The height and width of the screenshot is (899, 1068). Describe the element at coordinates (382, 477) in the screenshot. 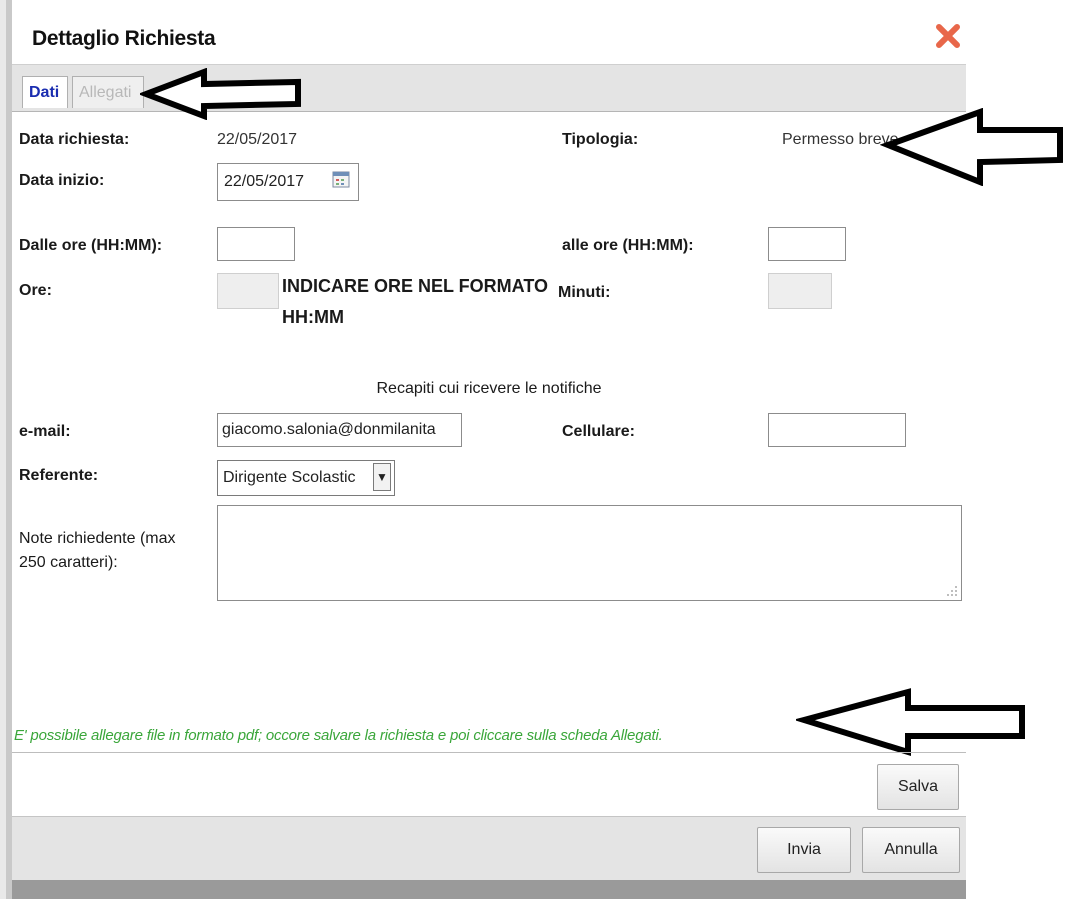

I see `chevron-down-icon: ▼` at that location.